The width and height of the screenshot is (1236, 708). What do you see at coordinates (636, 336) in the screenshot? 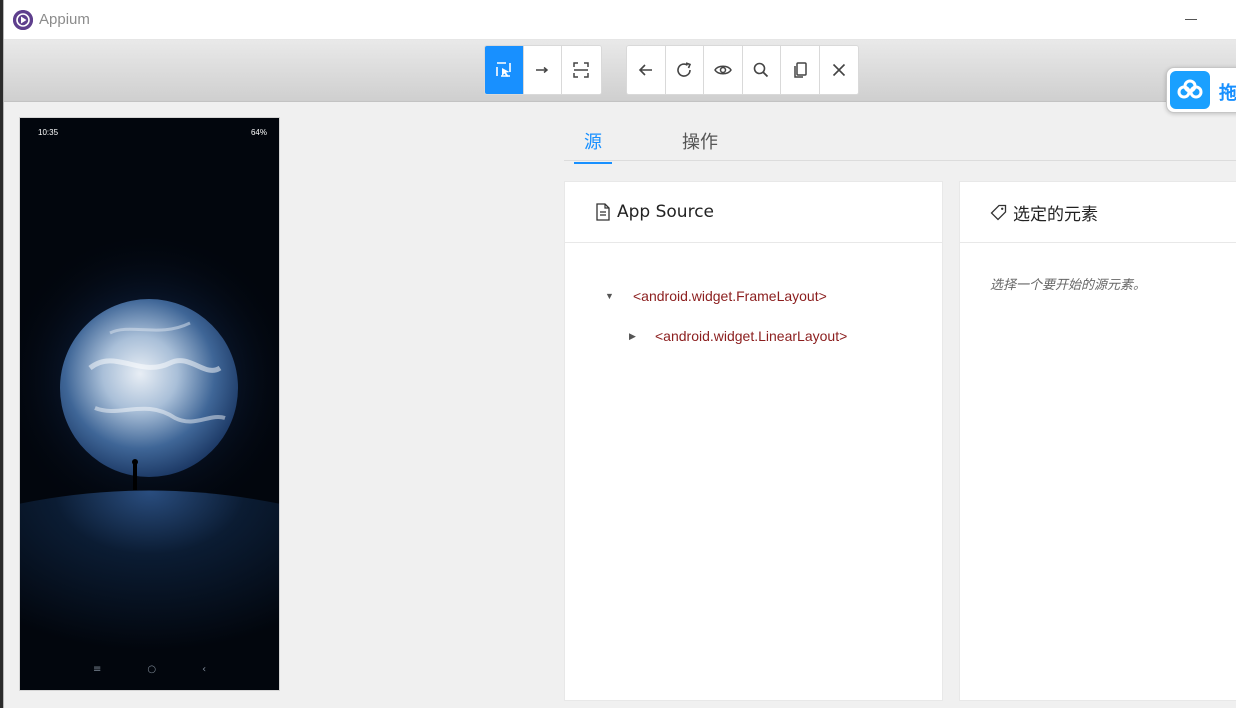
I see `caret-right-icon: ▶` at bounding box center [636, 336].